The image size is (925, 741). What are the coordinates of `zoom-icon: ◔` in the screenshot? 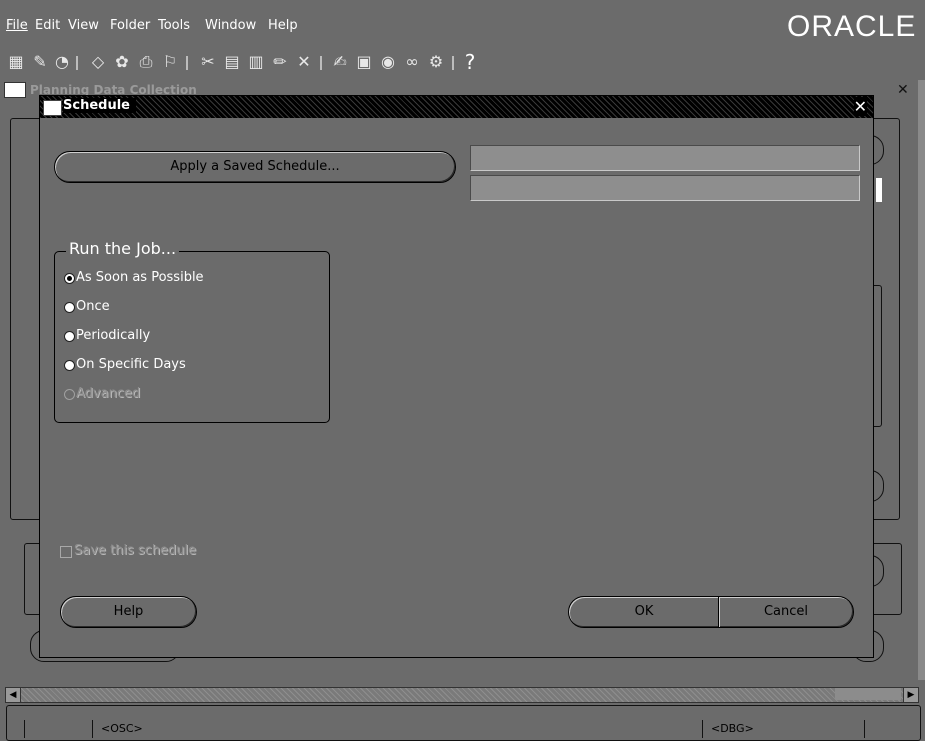 It's located at (62, 62).